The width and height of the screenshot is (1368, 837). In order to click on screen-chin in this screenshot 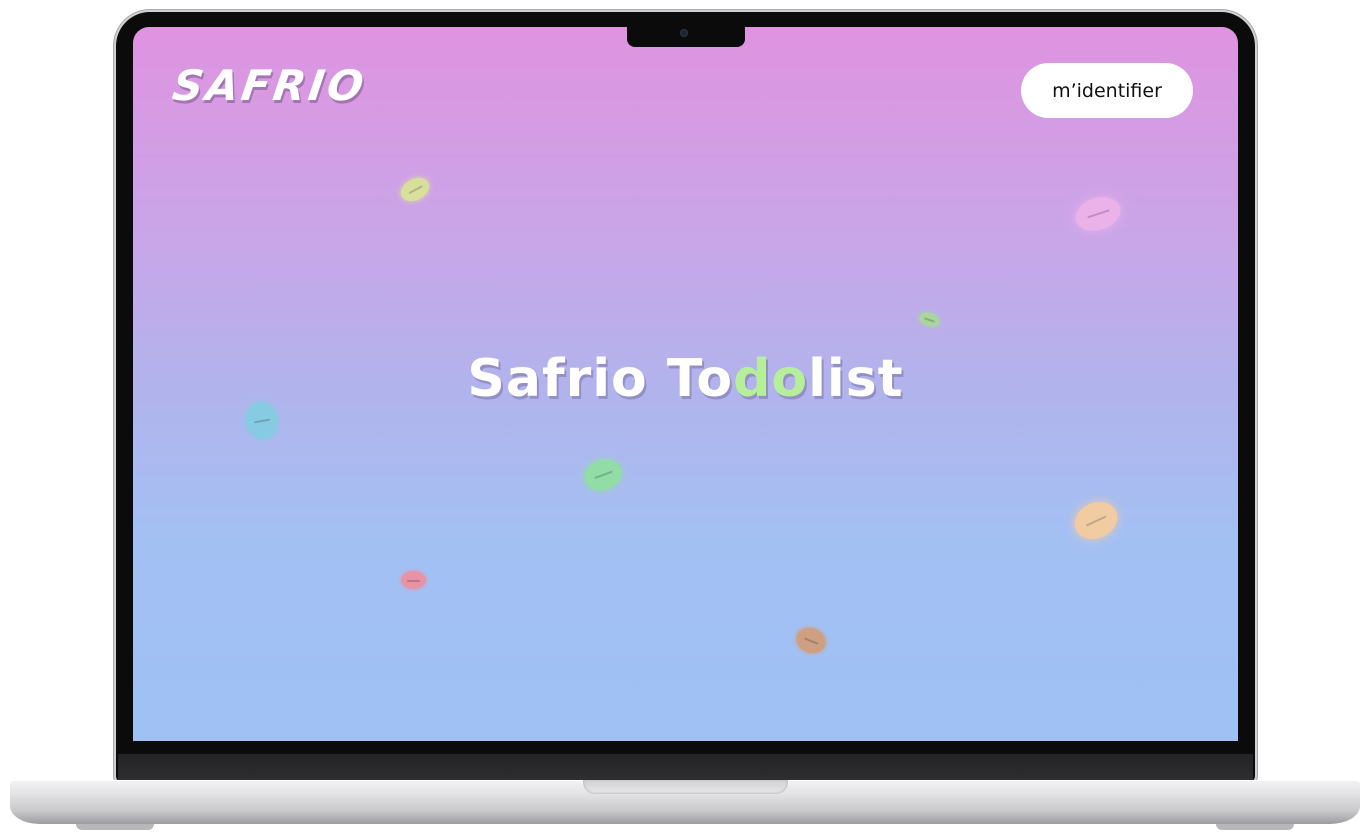, I will do `click(685, 747)`.